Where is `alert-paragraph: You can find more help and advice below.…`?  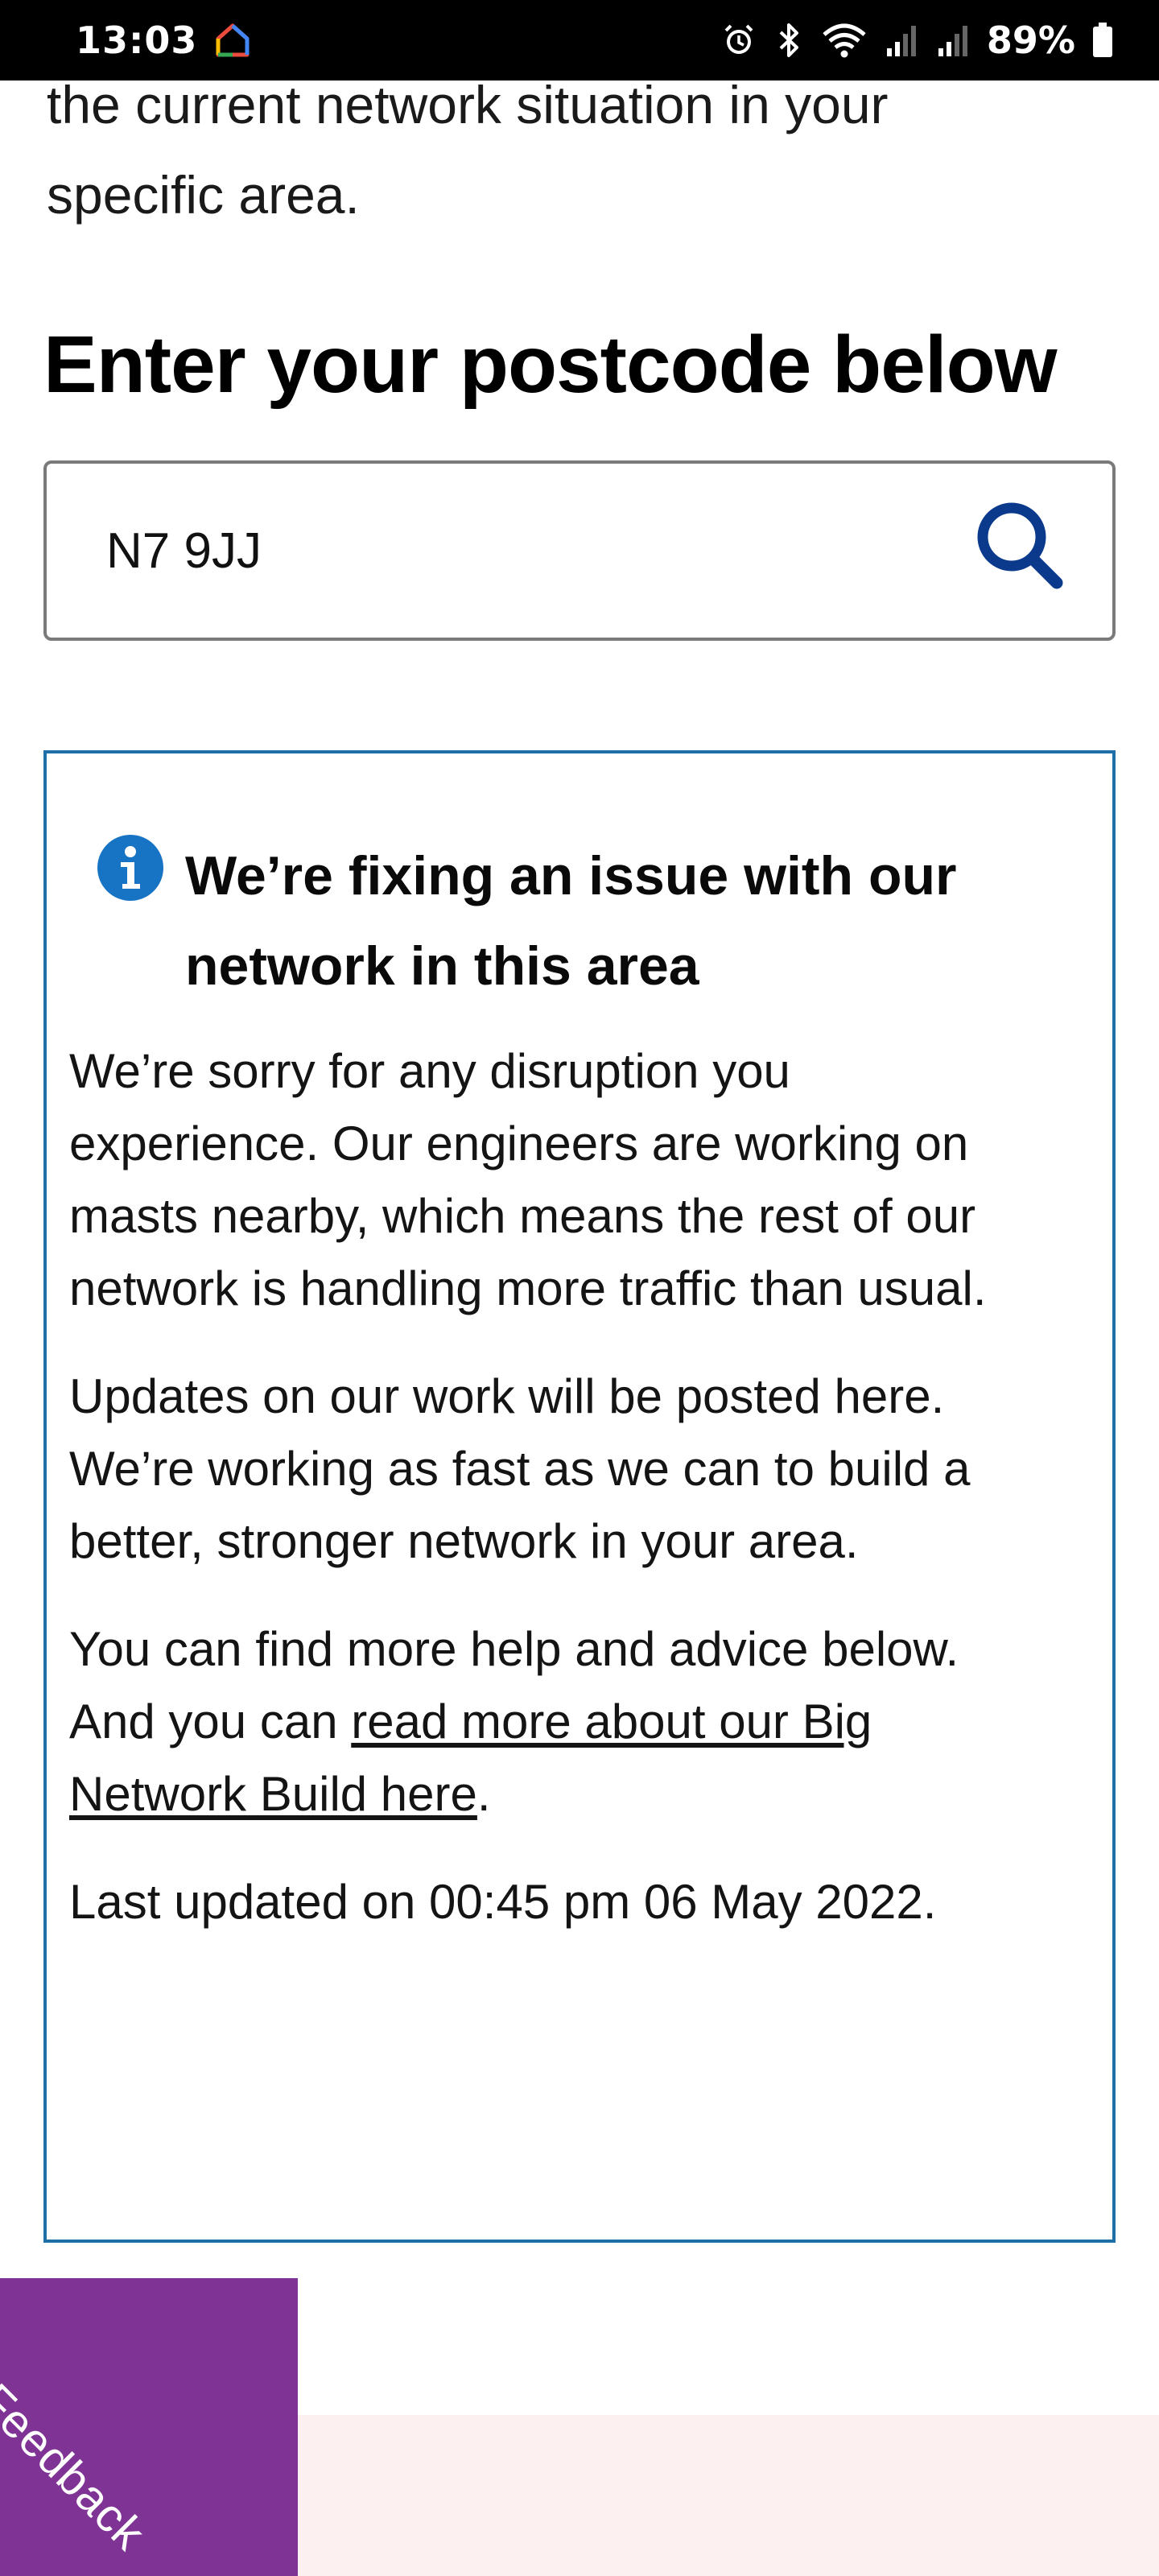 alert-paragraph: You can find more help and advice below.… is located at coordinates (536, 1722).